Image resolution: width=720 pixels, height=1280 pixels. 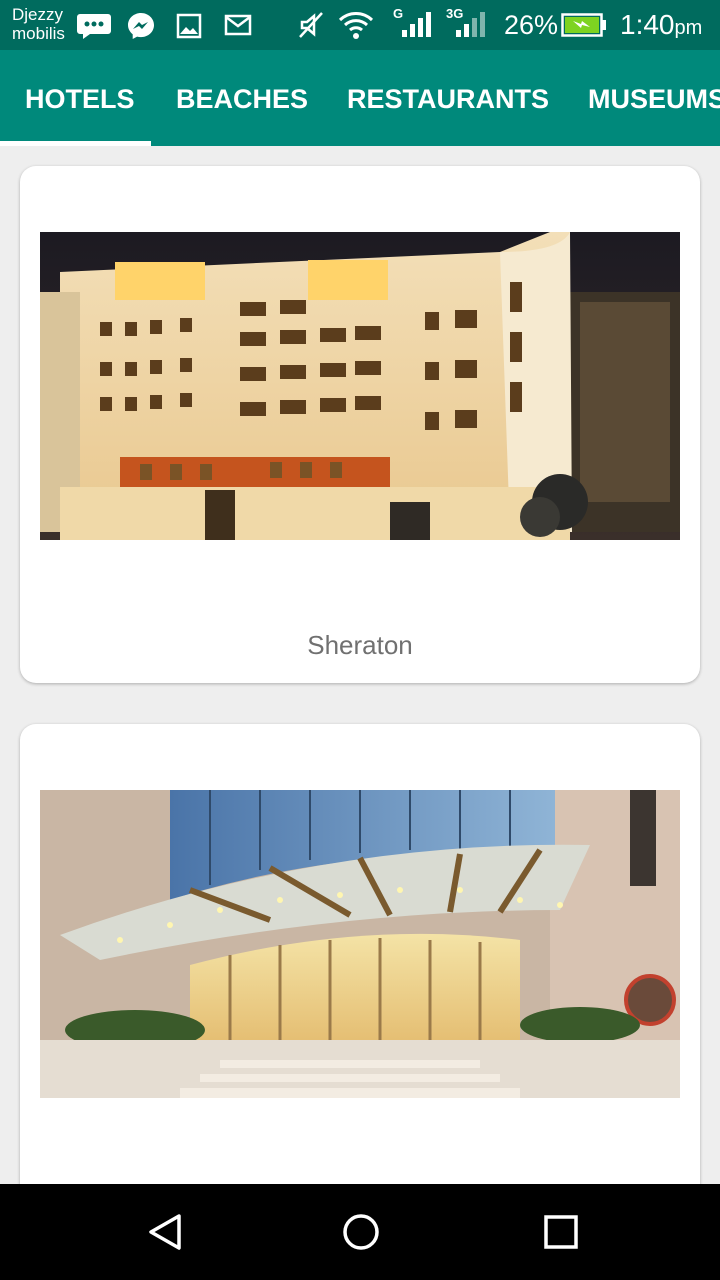 What do you see at coordinates (38, 14) in the screenshot?
I see `carrier-line-1: Djezzy` at bounding box center [38, 14].